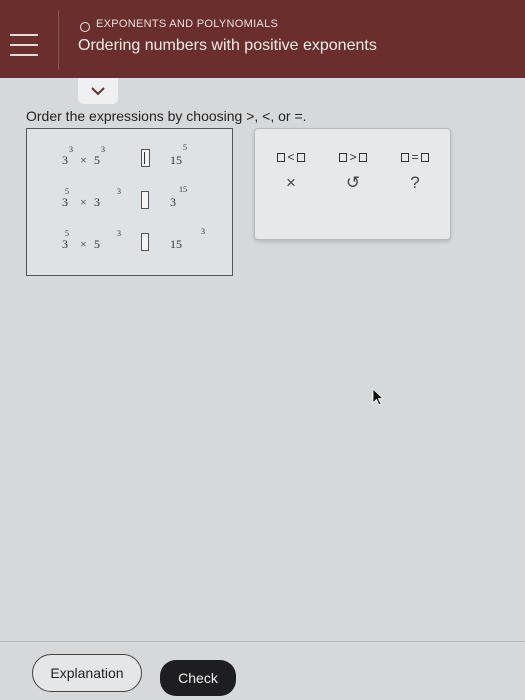 The width and height of the screenshot is (525, 700). I want to click on topbar-divider, so click(58, 40).